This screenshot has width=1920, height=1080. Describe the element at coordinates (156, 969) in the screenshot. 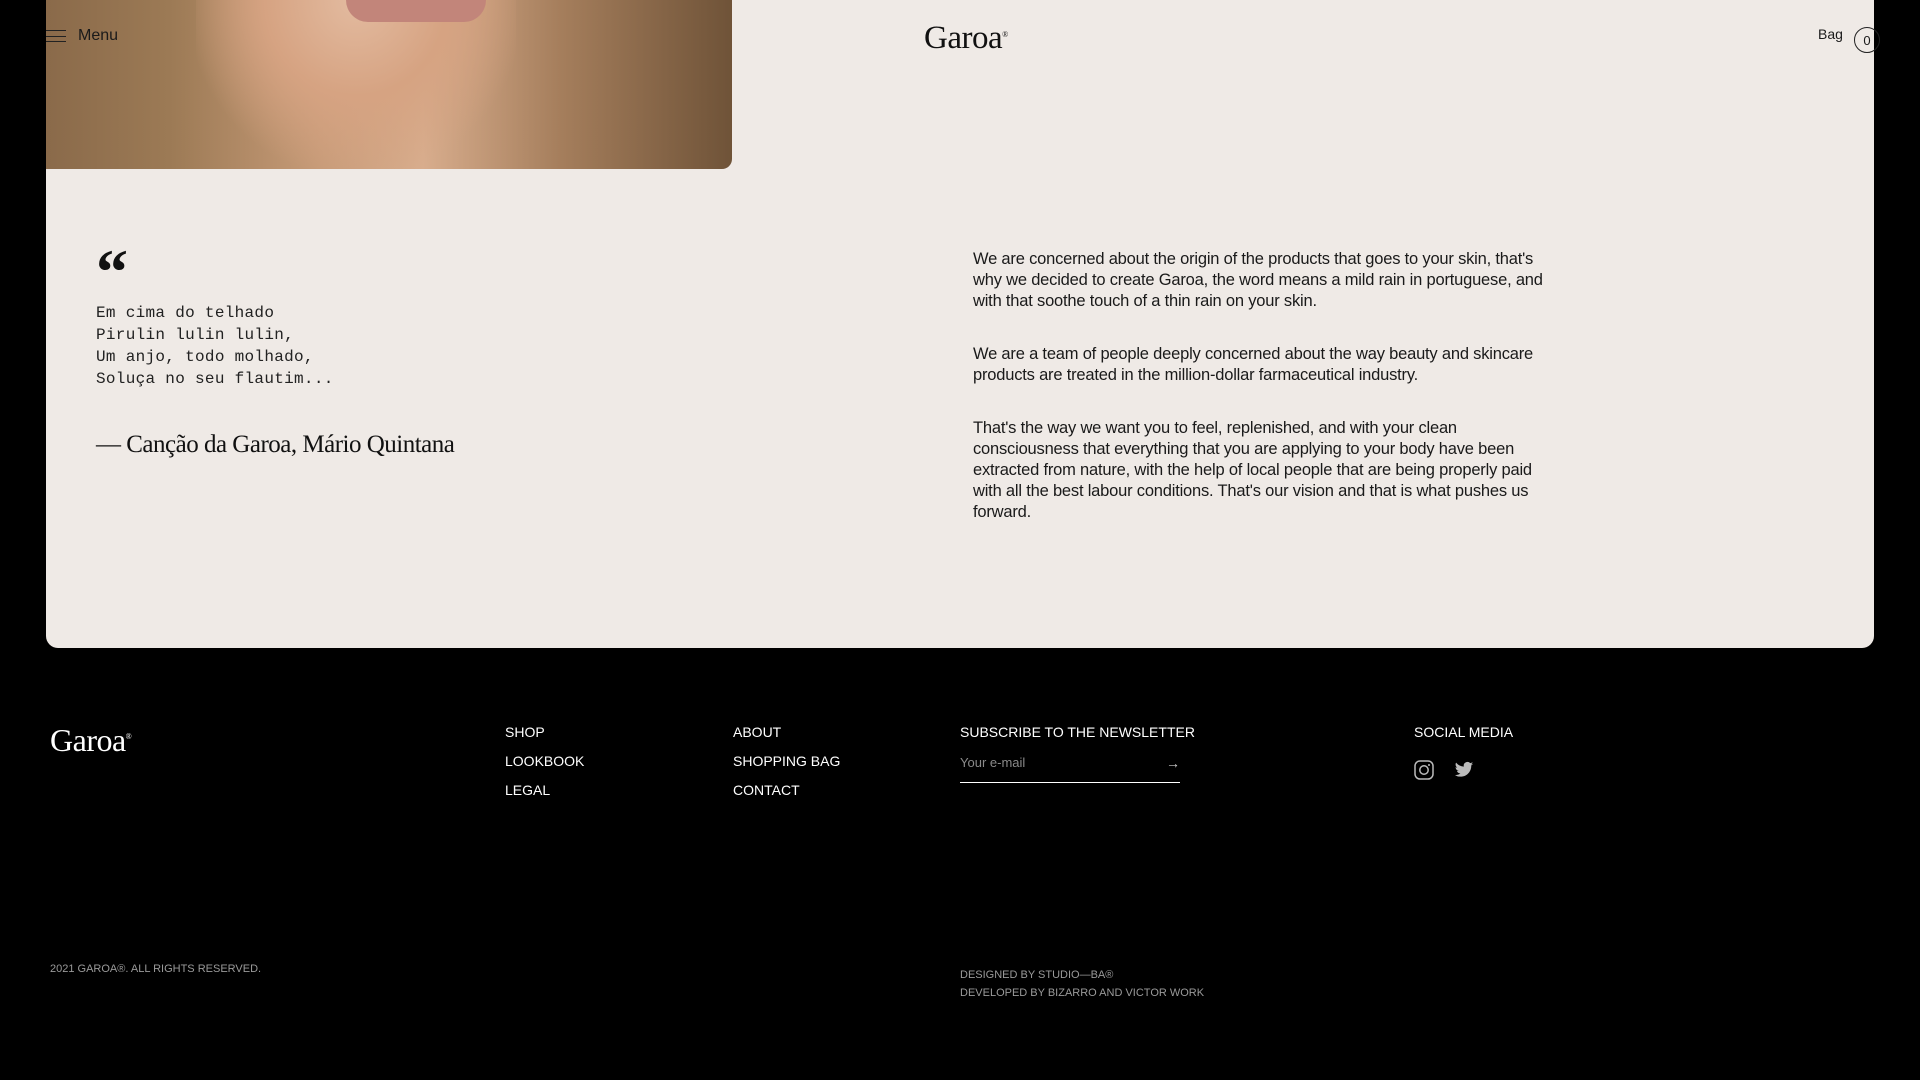

I see `copyright: 2021 GAROA®. ALL RIGHTS RESERVED.` at that location.